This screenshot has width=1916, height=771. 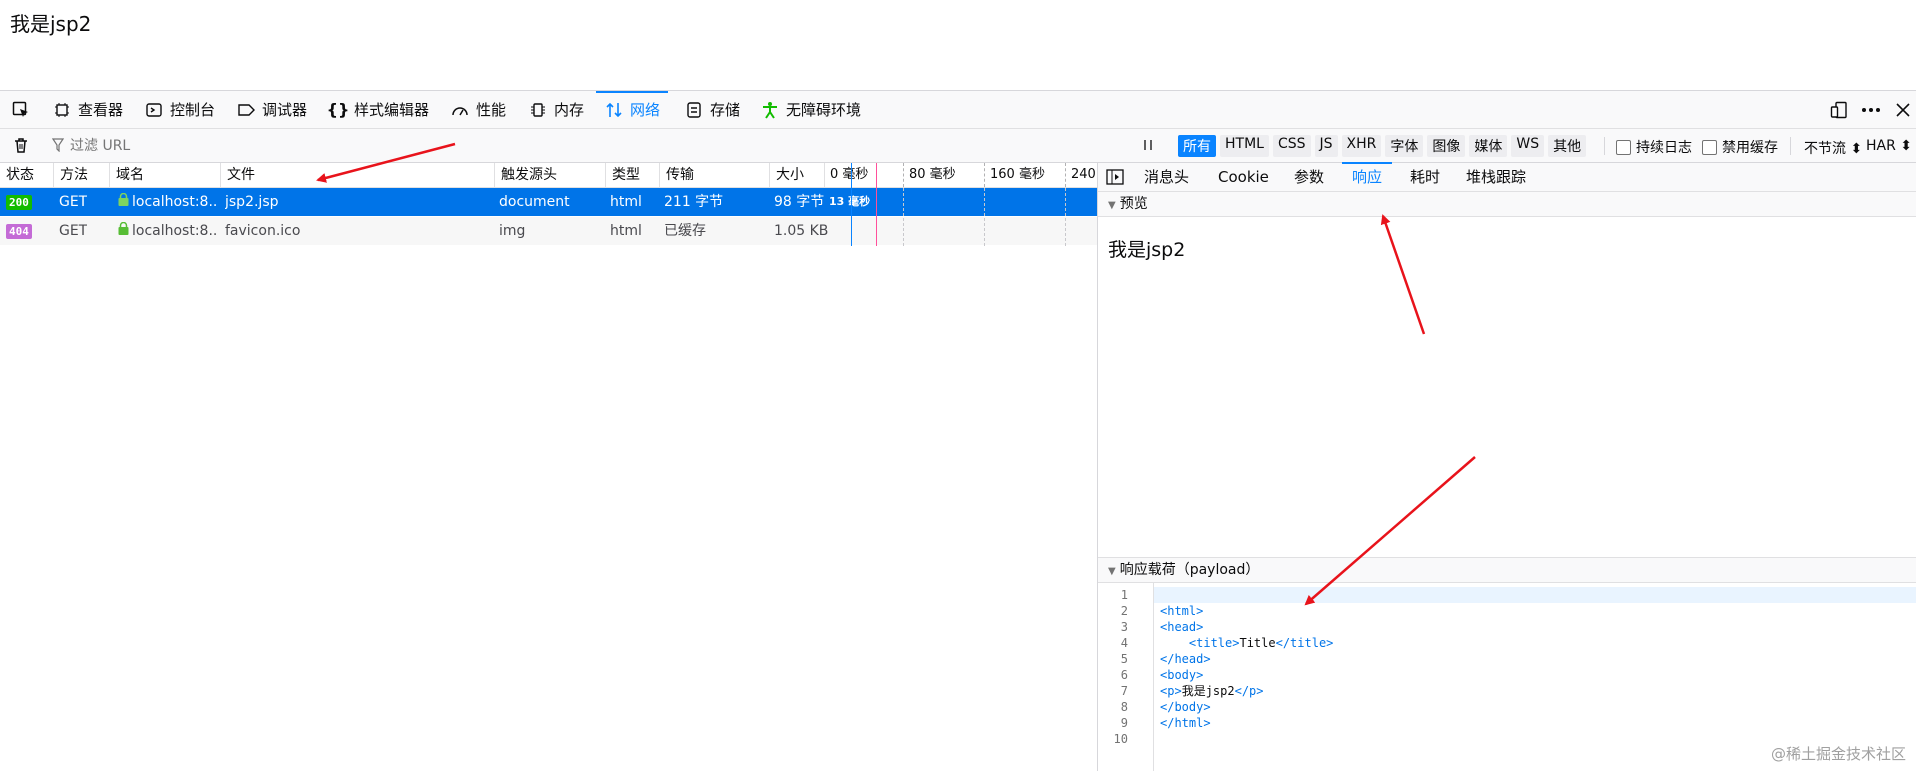 What do you see at coordinates (556, 109) in the screenshot?
I see `tab-memory: 内存` at bounding box center [556, 109].